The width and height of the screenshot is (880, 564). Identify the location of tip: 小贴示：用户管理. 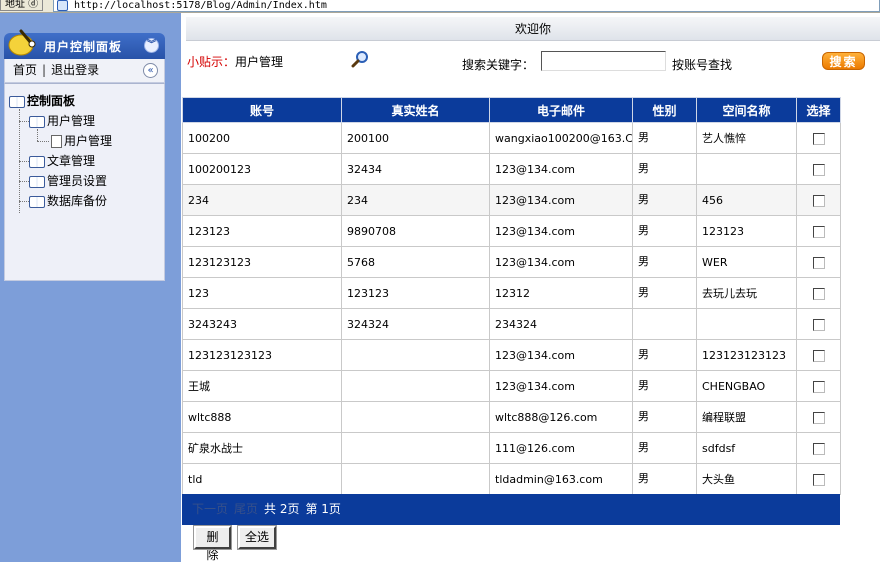
(235, 61).